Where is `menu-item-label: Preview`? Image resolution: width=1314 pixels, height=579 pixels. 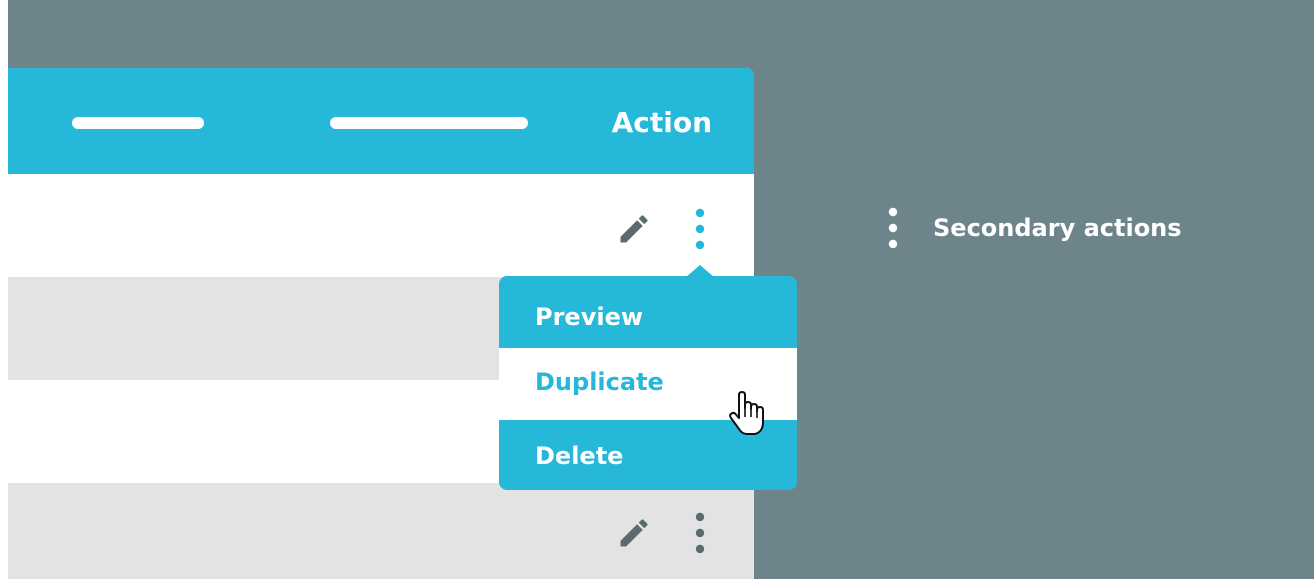 menu-item-label: Preview is located at coordinates (589, 317).